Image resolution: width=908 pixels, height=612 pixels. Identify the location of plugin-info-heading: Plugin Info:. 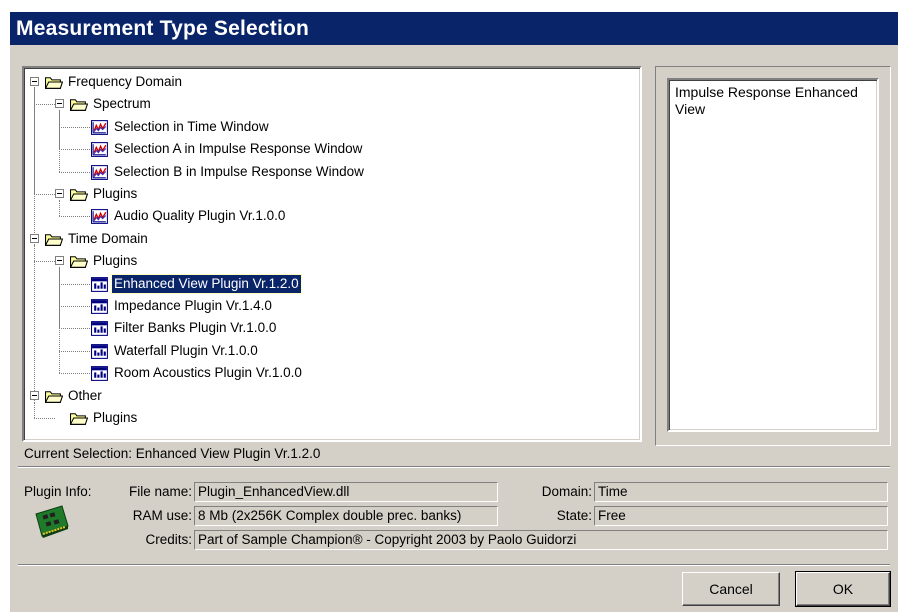
(58, 491).